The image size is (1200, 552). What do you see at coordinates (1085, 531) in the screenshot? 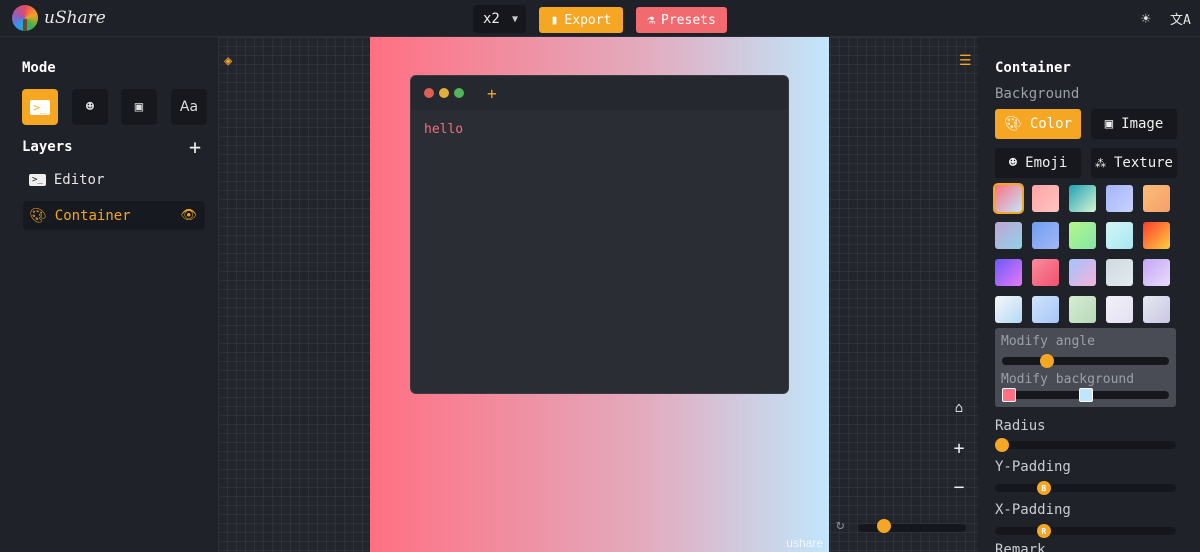
I see `xpadding-slider-track` at bounding box center [1085, 531].